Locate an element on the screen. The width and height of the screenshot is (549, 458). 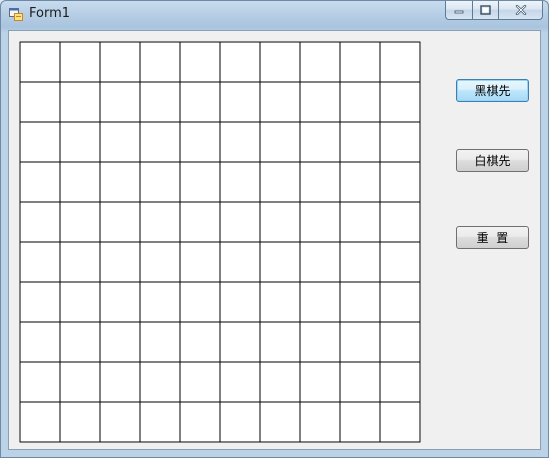
title-bar: Form1 is located at coordinates (274, 14).